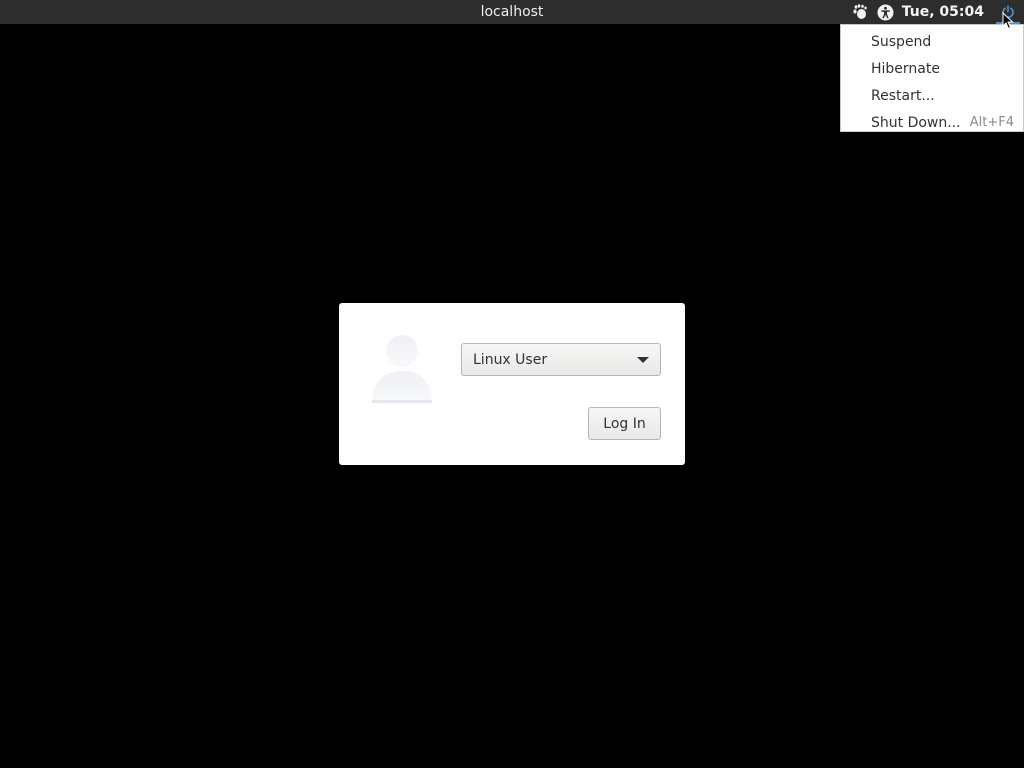  I want to click on menu-item-hibernate: Hibernate, so click(932, 68).